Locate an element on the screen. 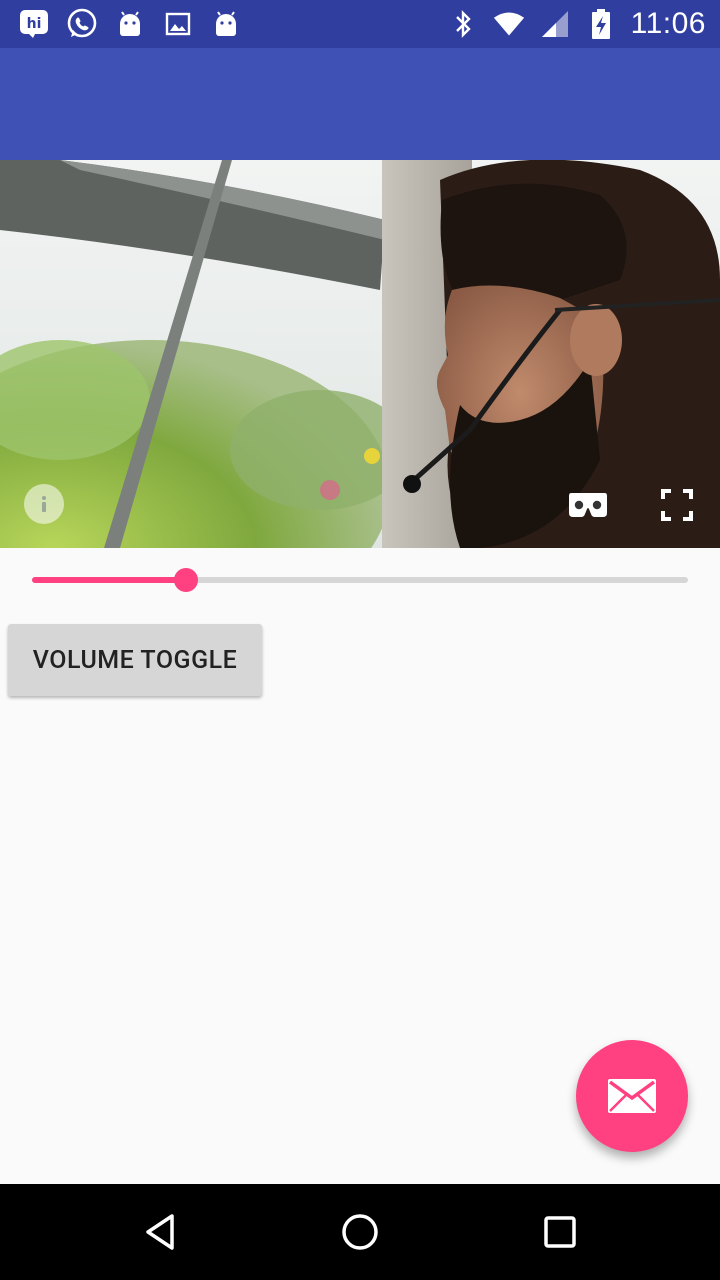  fullscreen-icon is located at coordinates (677, 505).